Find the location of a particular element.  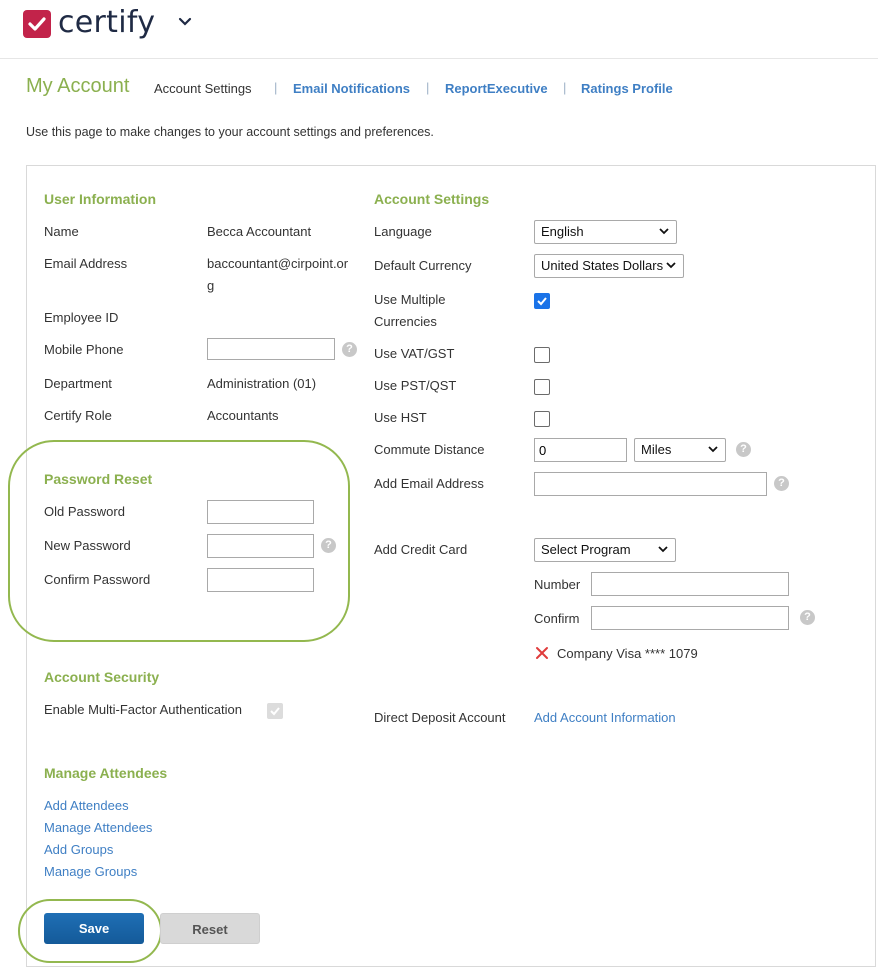

old-password-label: Old Password is located at coordinates (84, 511).